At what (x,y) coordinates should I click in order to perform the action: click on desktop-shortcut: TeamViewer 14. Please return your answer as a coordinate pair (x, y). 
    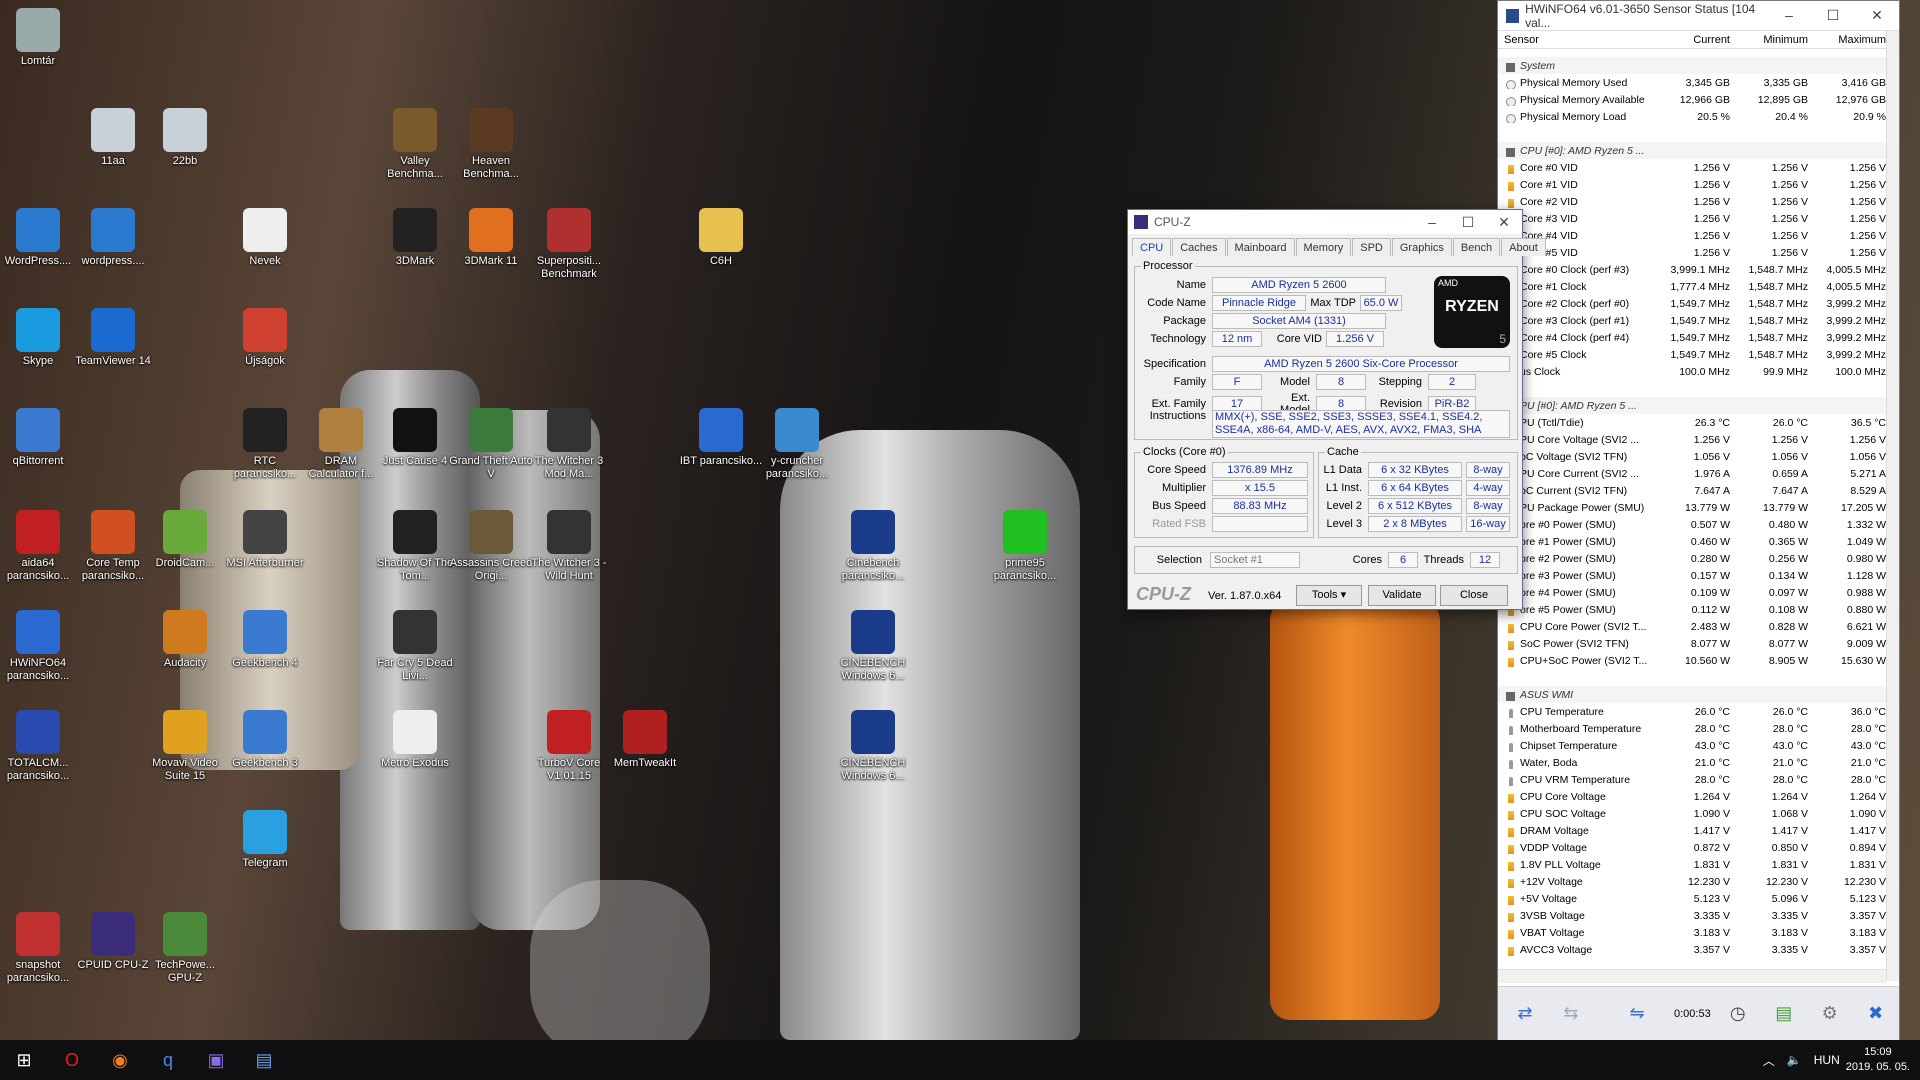
    Looking at the image, I should click on (113, 338).